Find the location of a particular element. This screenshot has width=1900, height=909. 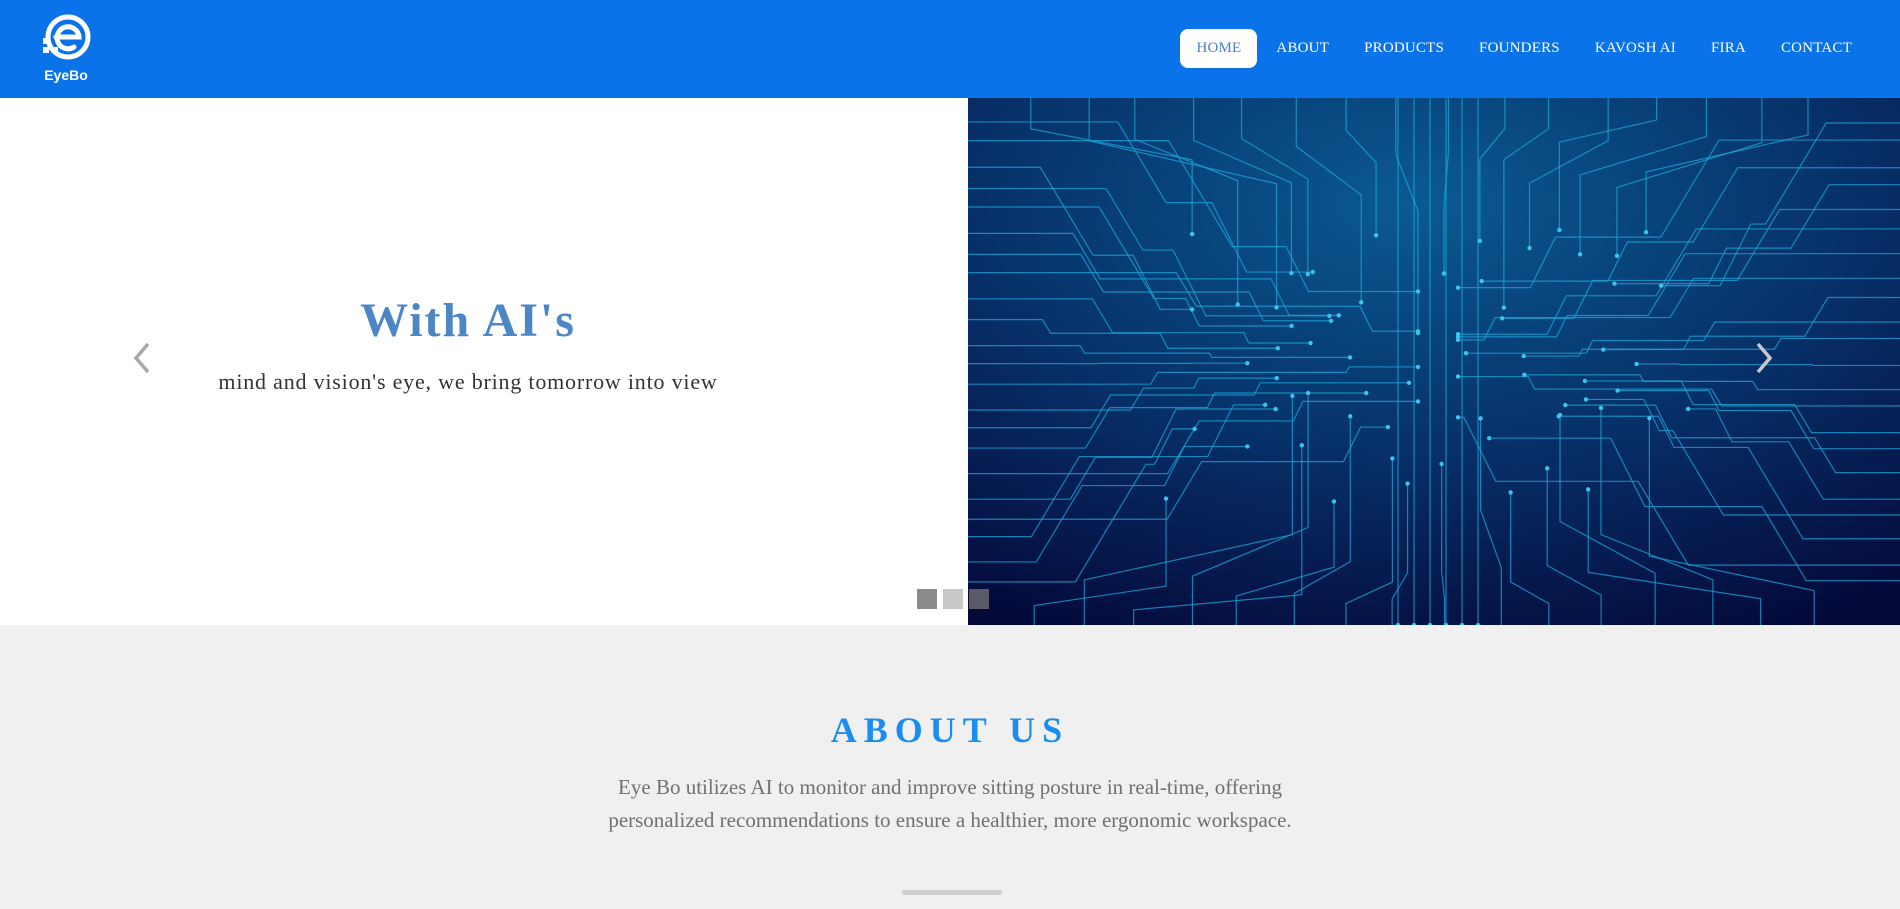

about-divider is located at coordinates (952, 892).